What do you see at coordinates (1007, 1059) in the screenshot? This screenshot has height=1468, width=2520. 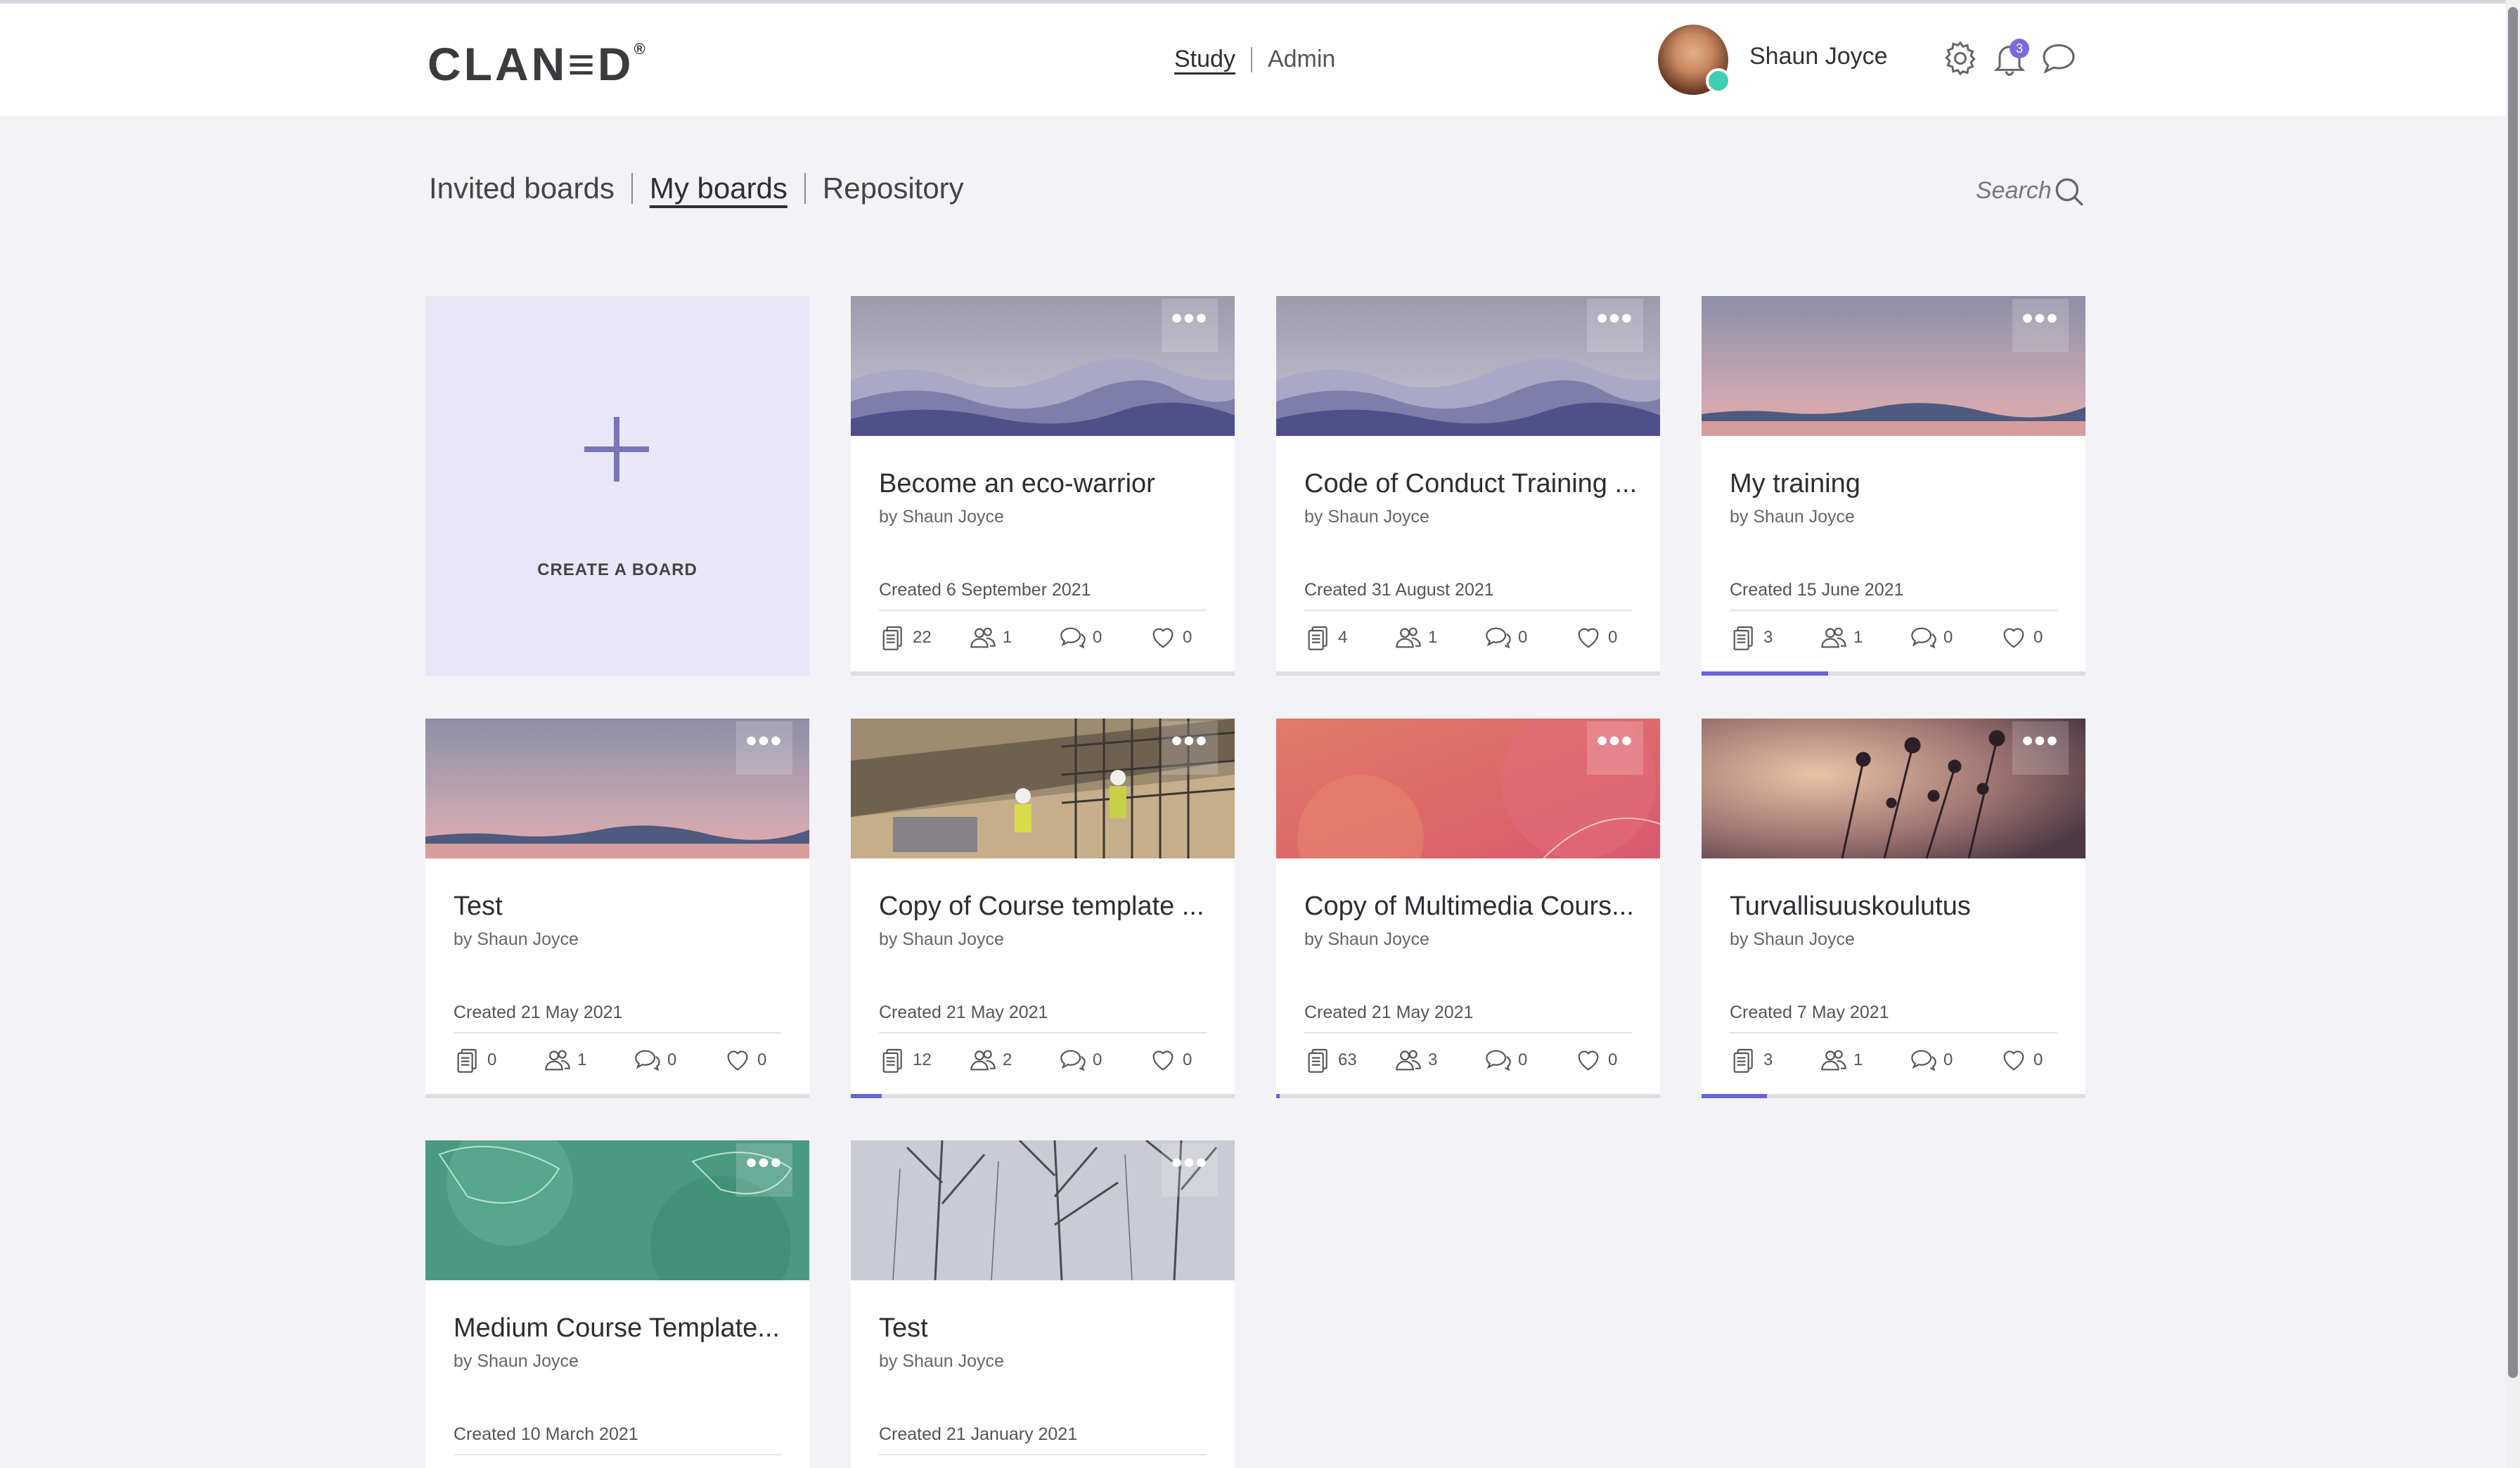 I see `stat-members-count: 2` at bounding box center [1007, 1059].